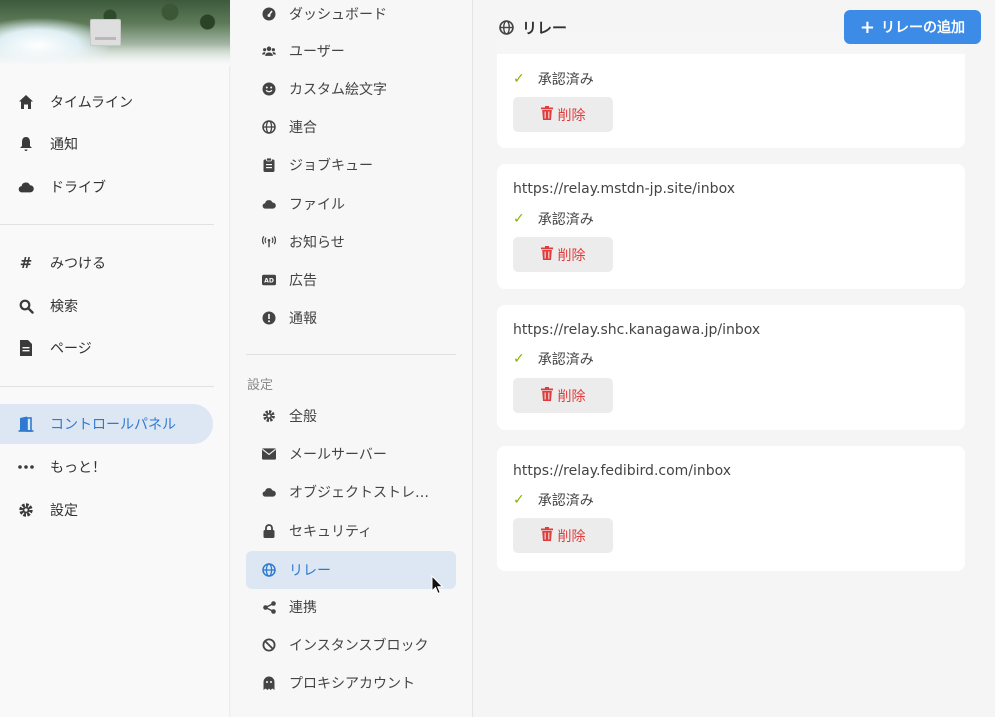 The image size is (995, 717). What do you see at coordinates (359, 646) in the screenshot?
I see `menu-item-label: インスタンスブロック` at bounding box center [359, 646].